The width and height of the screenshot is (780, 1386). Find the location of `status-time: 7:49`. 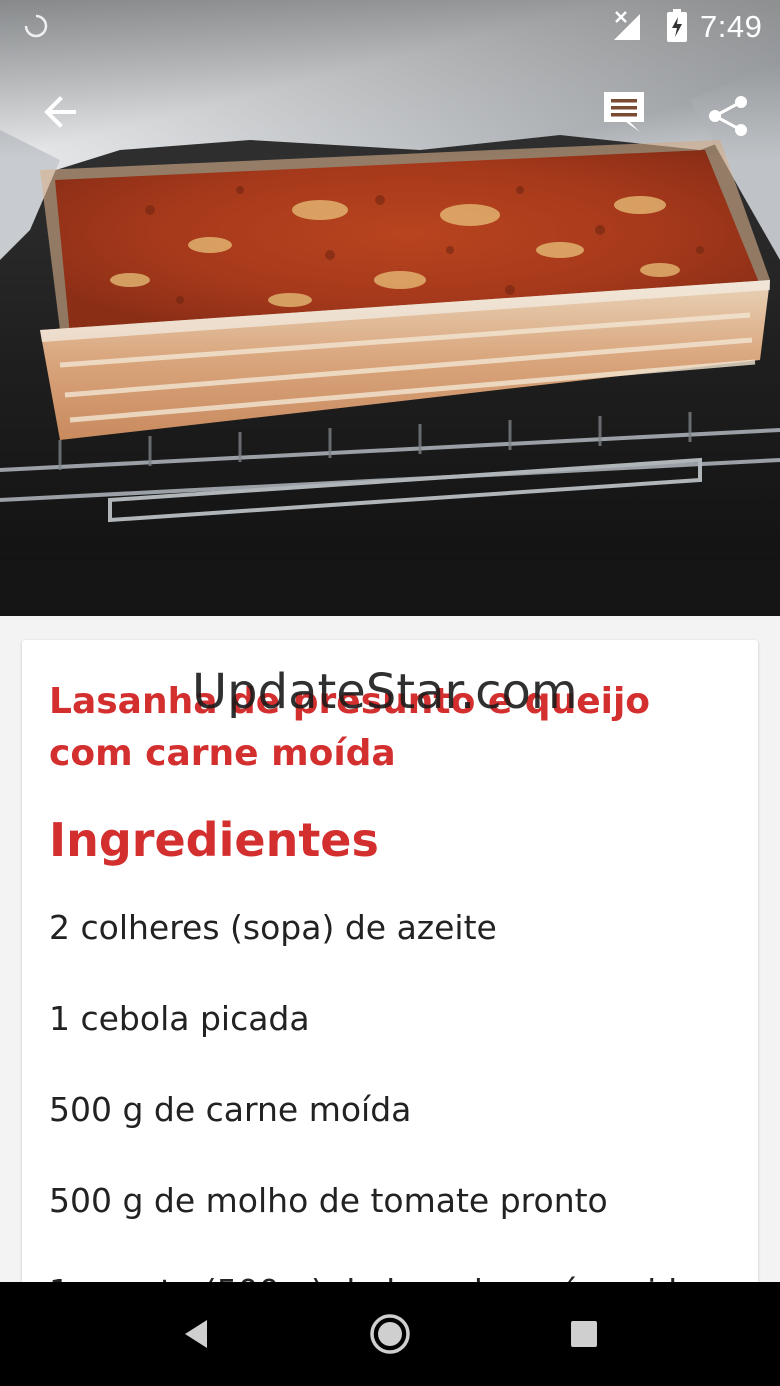

status-time: 7:49 is located at coordinates (731, 26).